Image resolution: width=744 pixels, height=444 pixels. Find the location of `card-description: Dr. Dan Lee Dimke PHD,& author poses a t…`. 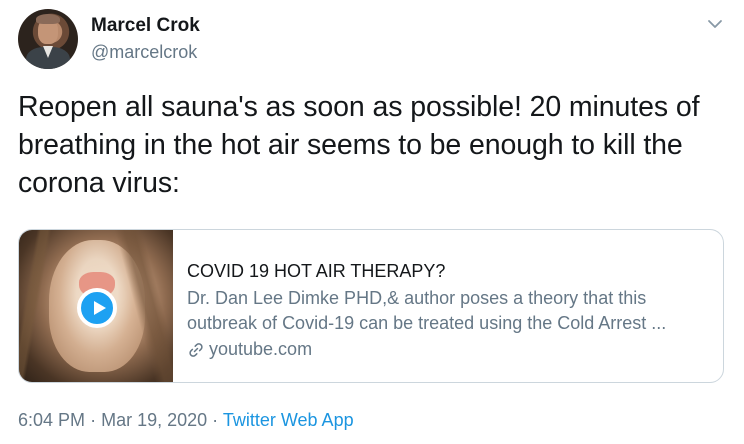

card-description: Dr. Dan Lee Dimke PHD,& author poses a t… is located at coordinates (448, 311).